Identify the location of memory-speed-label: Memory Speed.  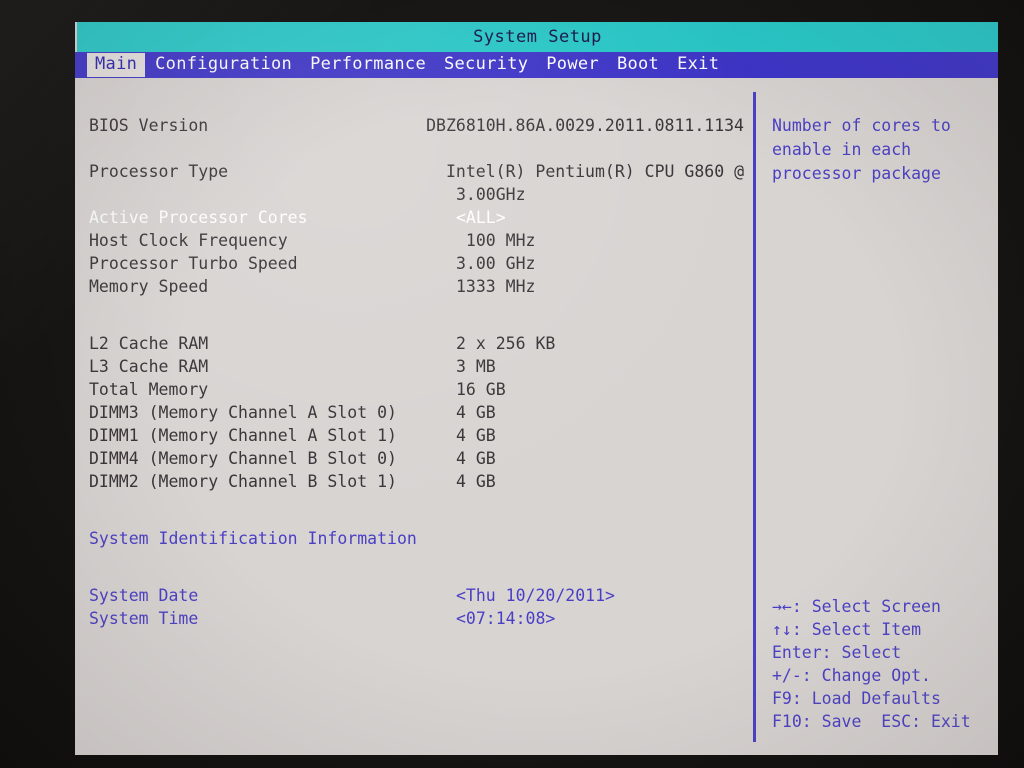
(149, 286).